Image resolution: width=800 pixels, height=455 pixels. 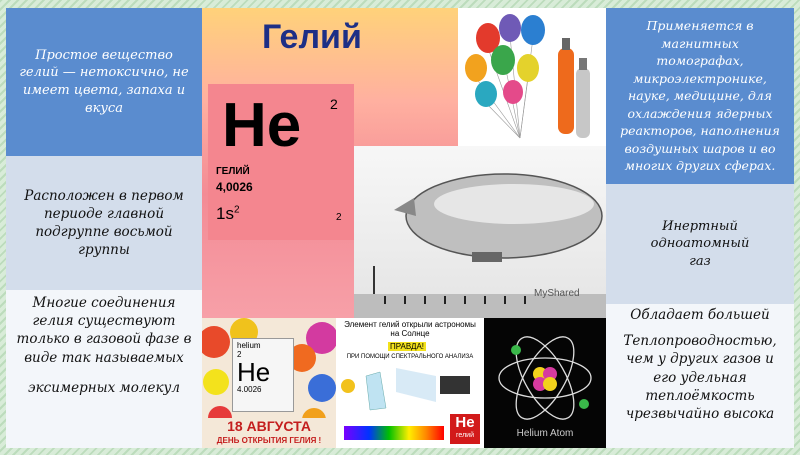 I want to click on right-text-3a: Обладает большей, so click(x=700, y=315).